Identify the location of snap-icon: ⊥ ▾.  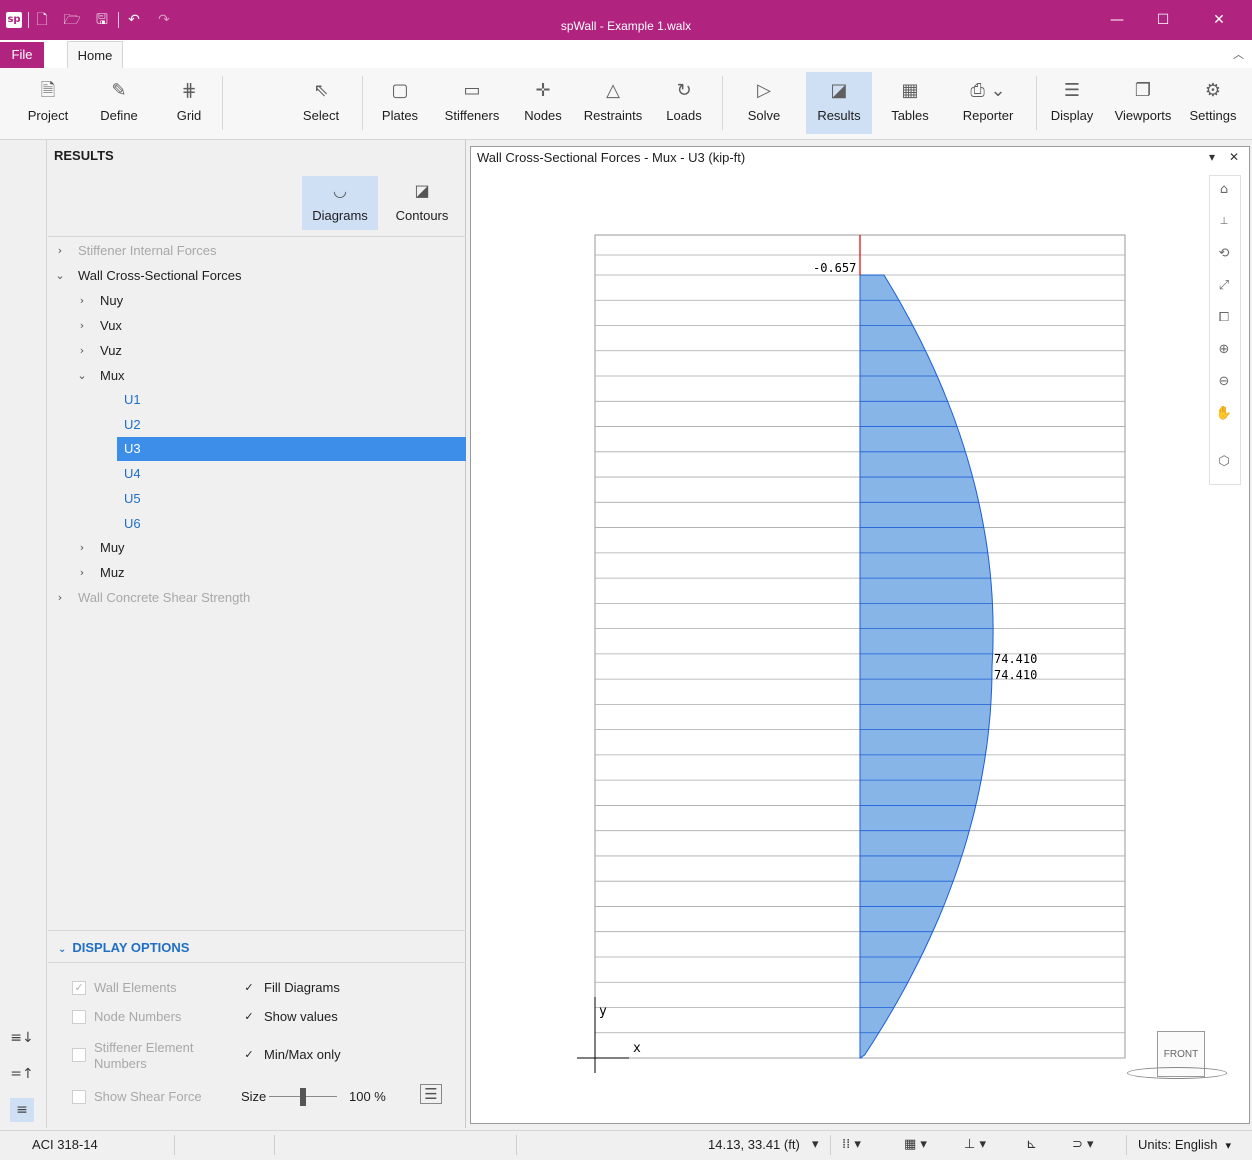
(975, 1145).